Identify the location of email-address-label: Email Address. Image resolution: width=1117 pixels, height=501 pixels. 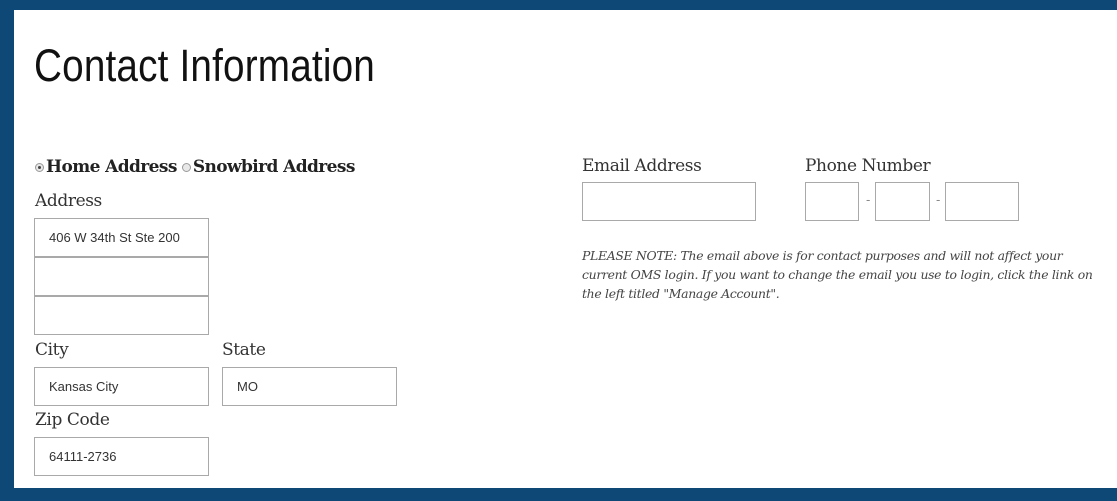
(642, 166).